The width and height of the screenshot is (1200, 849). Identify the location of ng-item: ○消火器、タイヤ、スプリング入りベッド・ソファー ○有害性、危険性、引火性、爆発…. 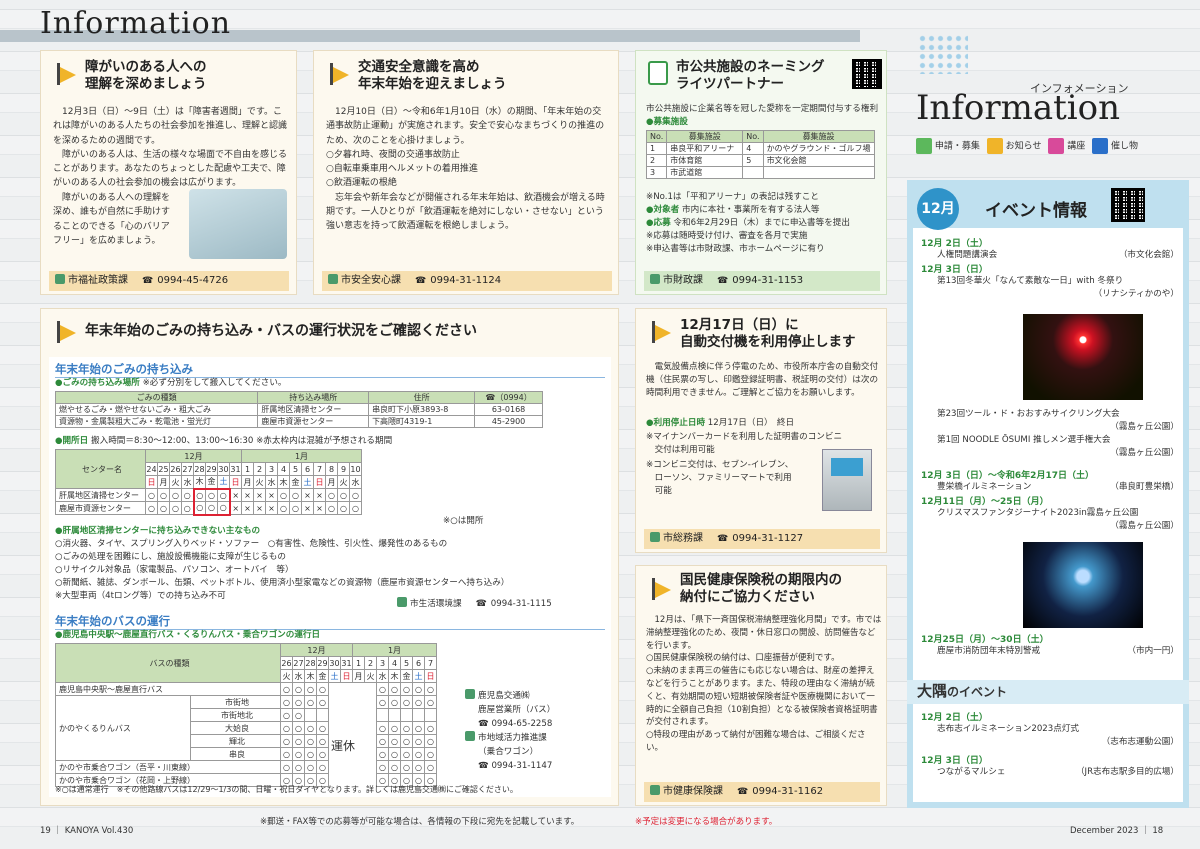
(251, 544).